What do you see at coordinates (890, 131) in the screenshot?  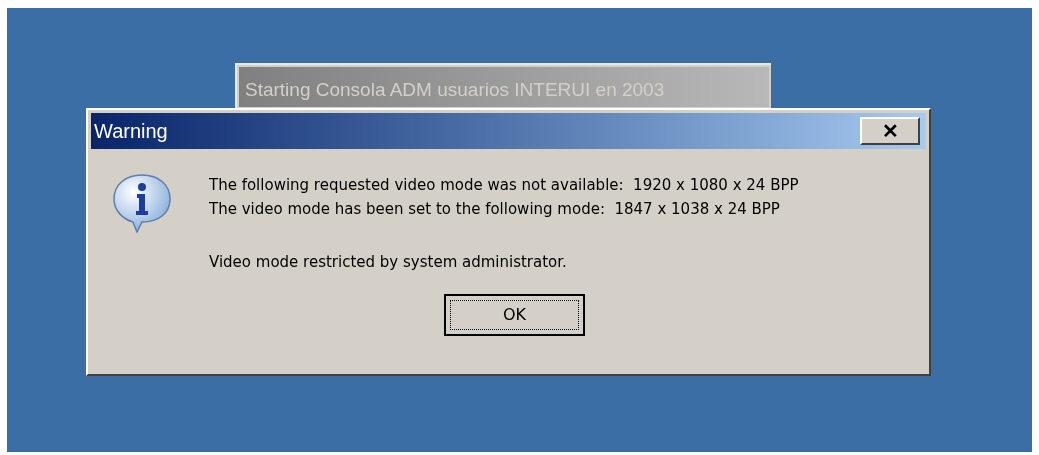 I see `close-button: ✕` at bounding box center [890, 131].